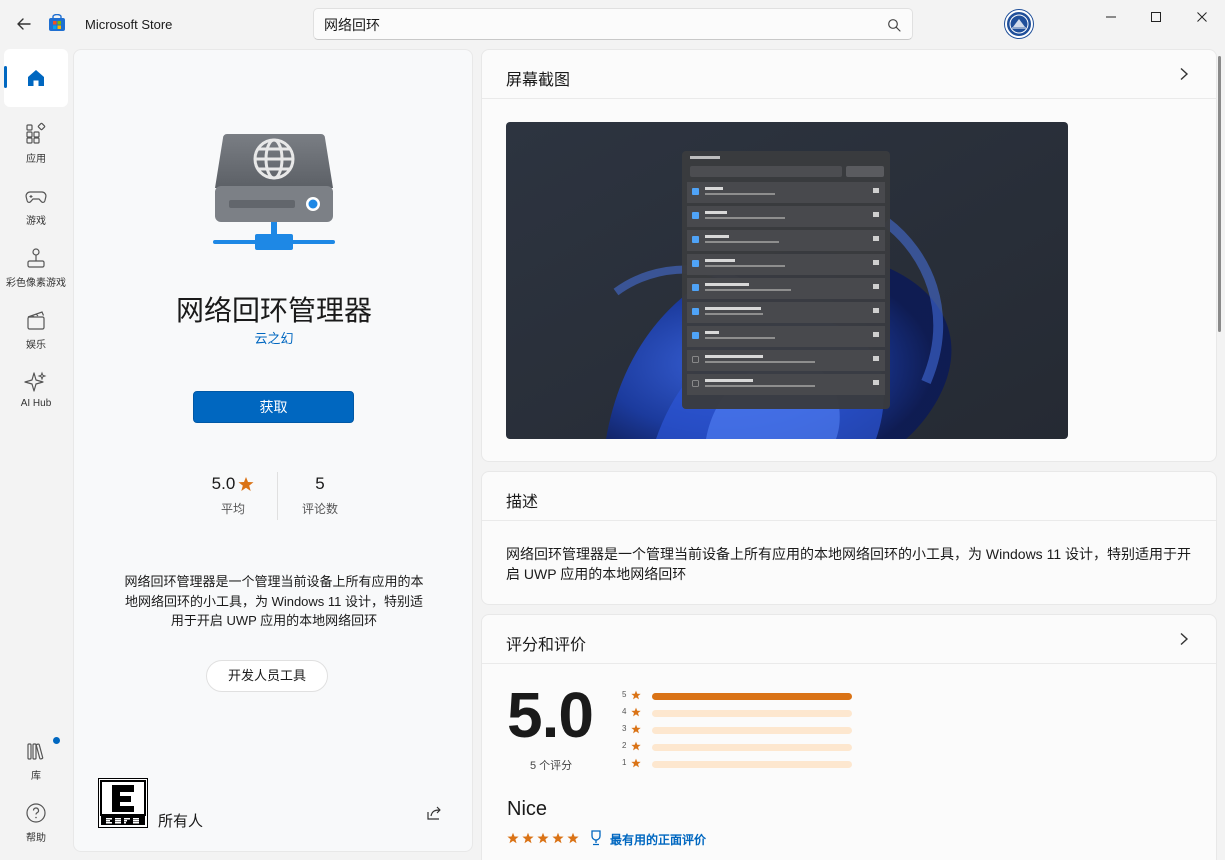 The height and width of the screenshot is (860, 1225). Describe the element at coordinates (36, 159) in the screenshot. I see `nav-apps-label: 应用` at that location.